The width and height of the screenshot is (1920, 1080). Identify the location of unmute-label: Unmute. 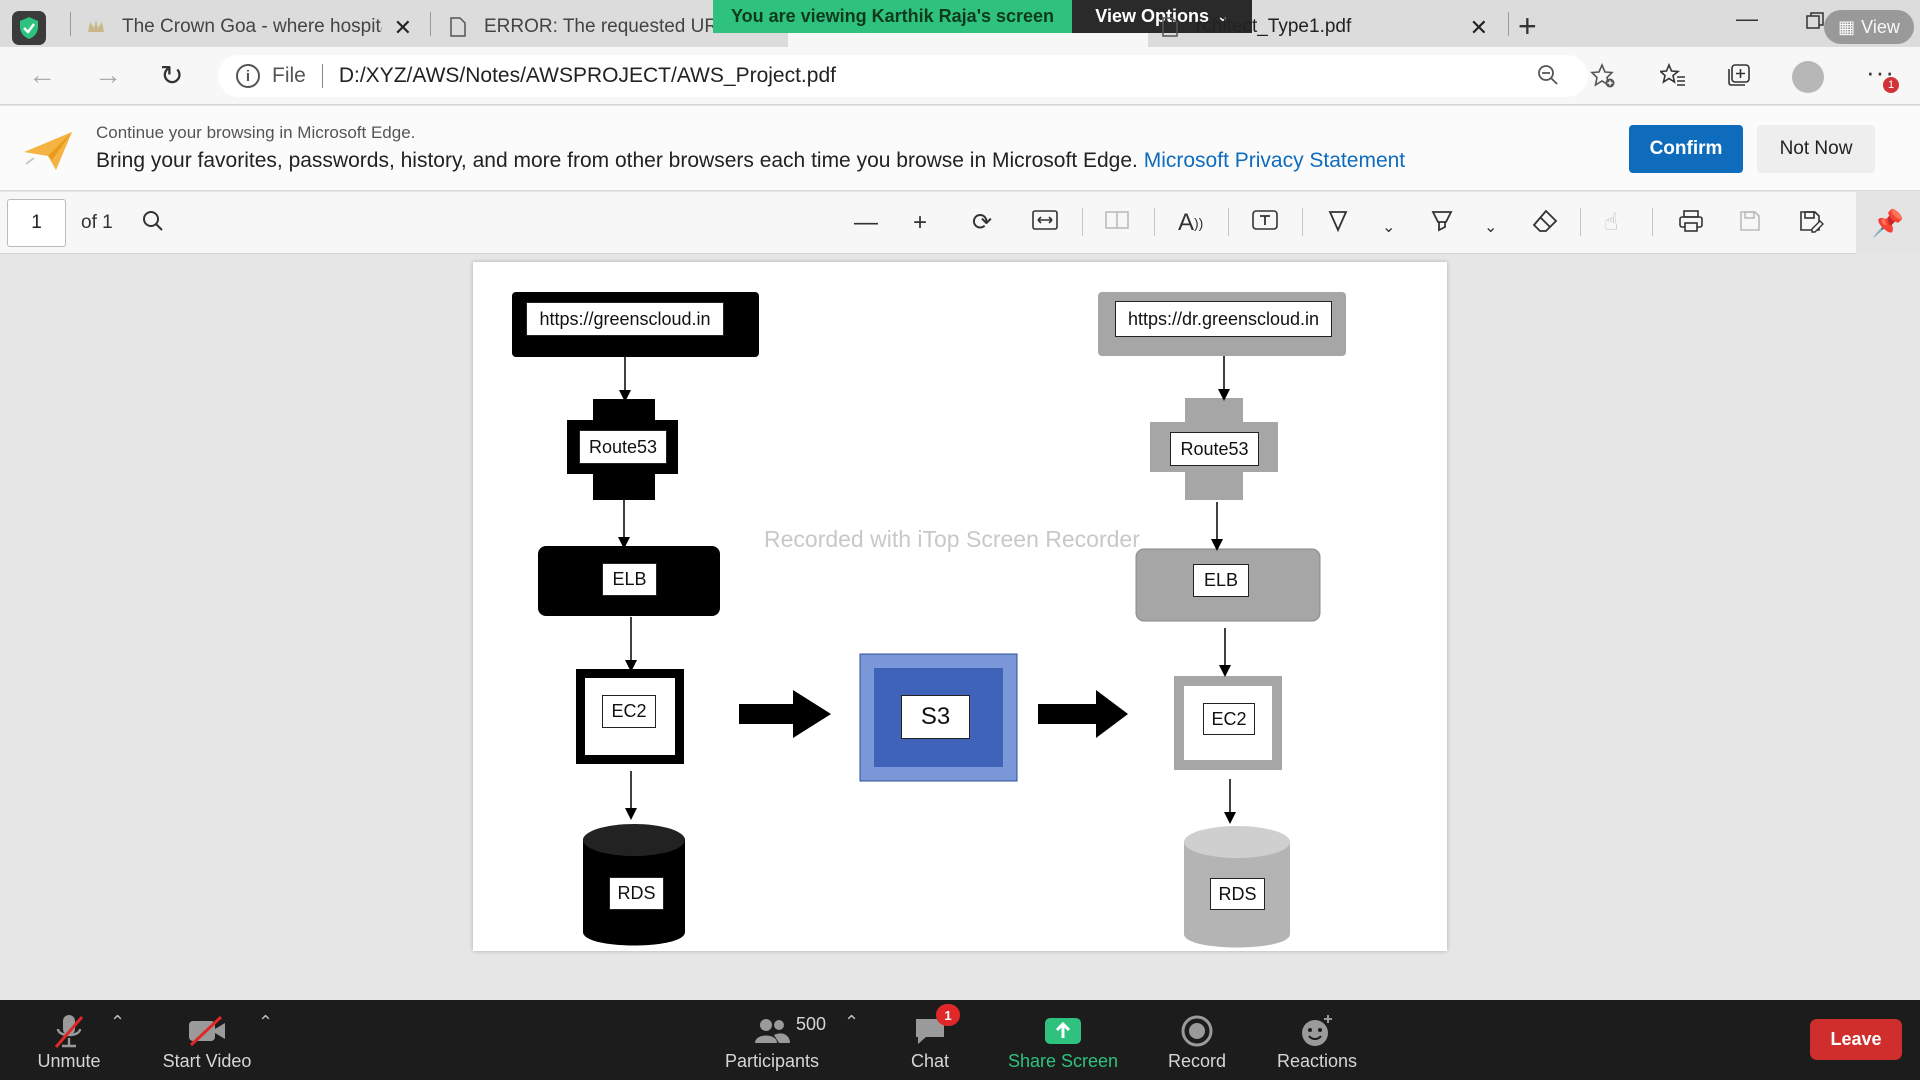
(69, 1061).